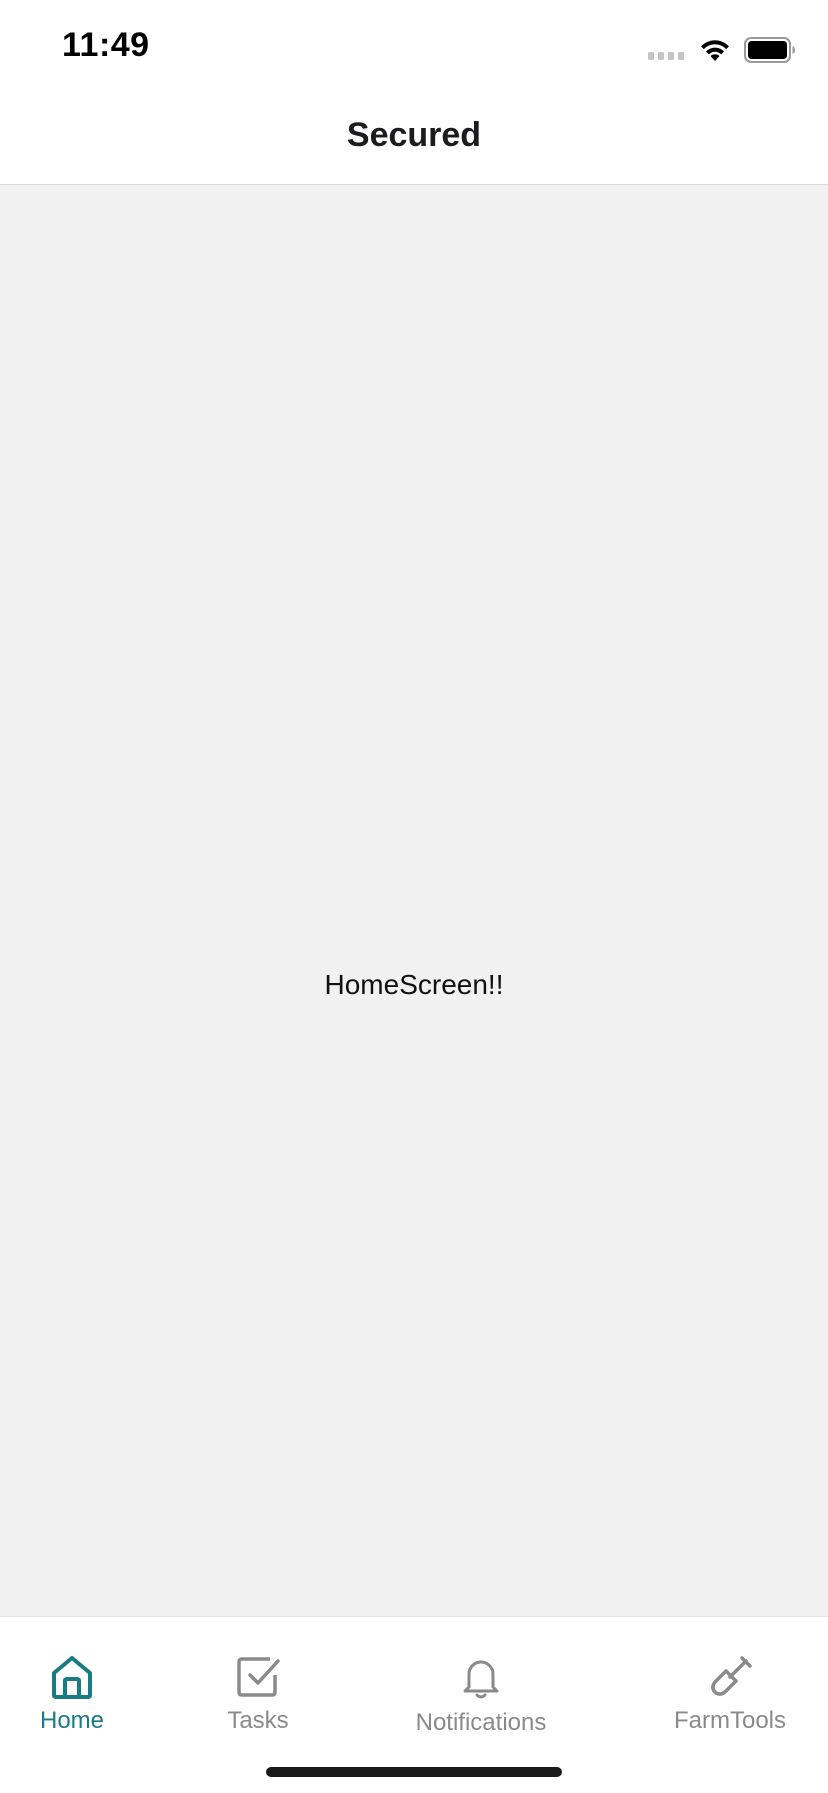 The height and width of the screenshot is (1793, 828). I want to click on shovel-icon, so click(731, 1676).